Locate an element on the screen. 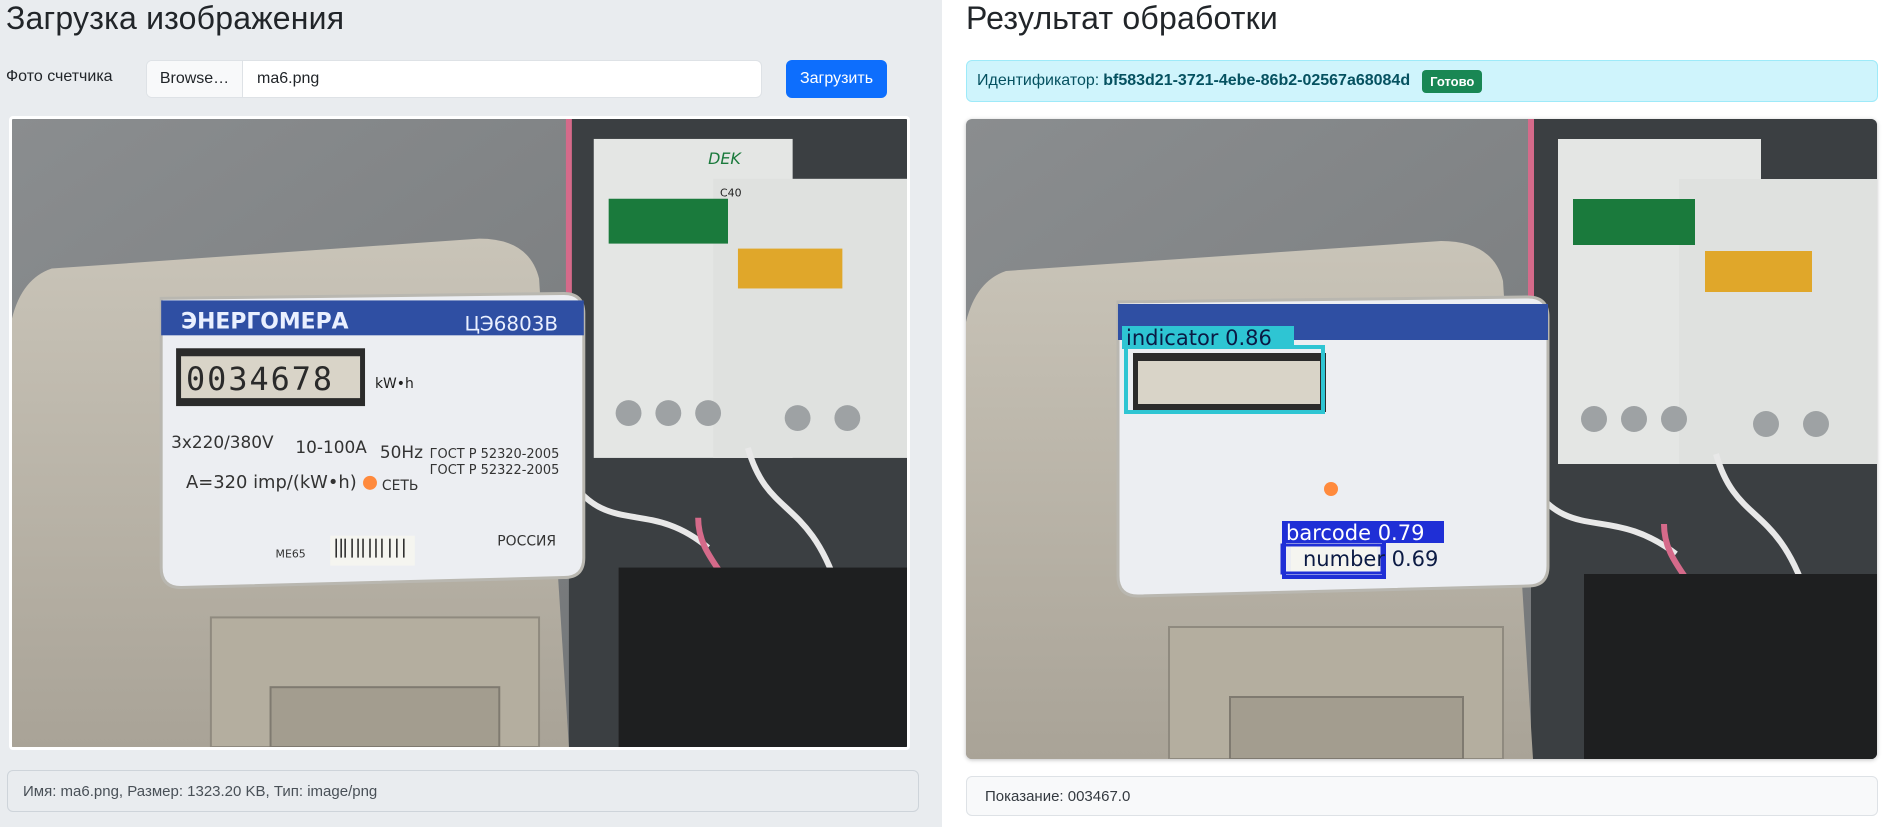  result-heading: Результат обработки is located at coordinates (1122, 18).